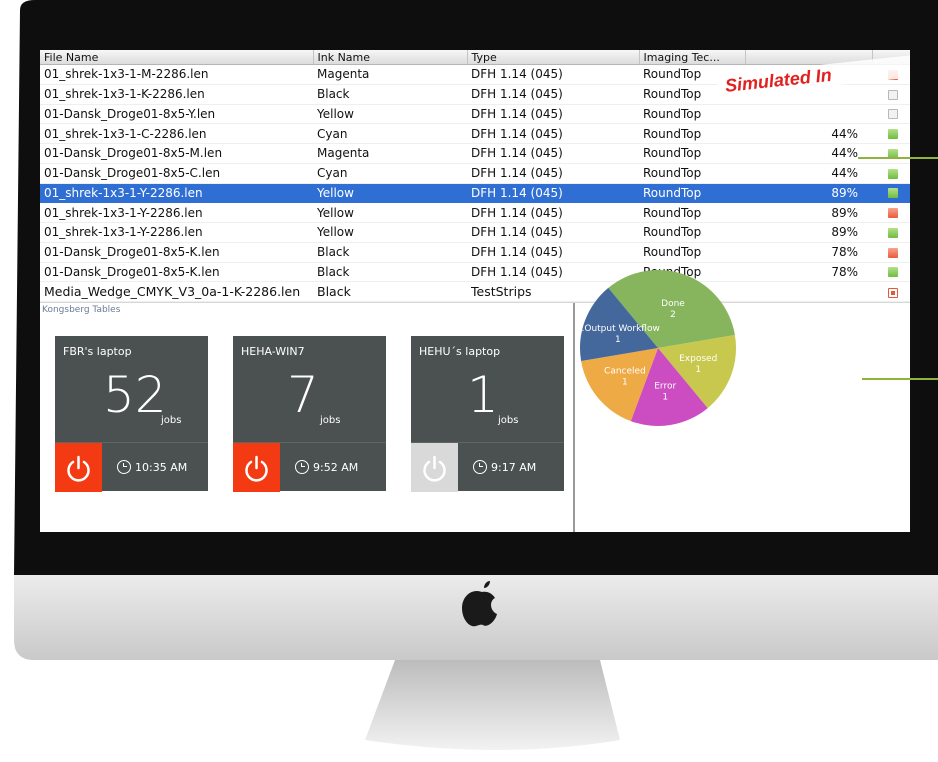 This screenshot has width=938, height=762. Describe the element at coordinates (514, 467) in the screenshot. I see `time-value: 9:17 AM` at that location.